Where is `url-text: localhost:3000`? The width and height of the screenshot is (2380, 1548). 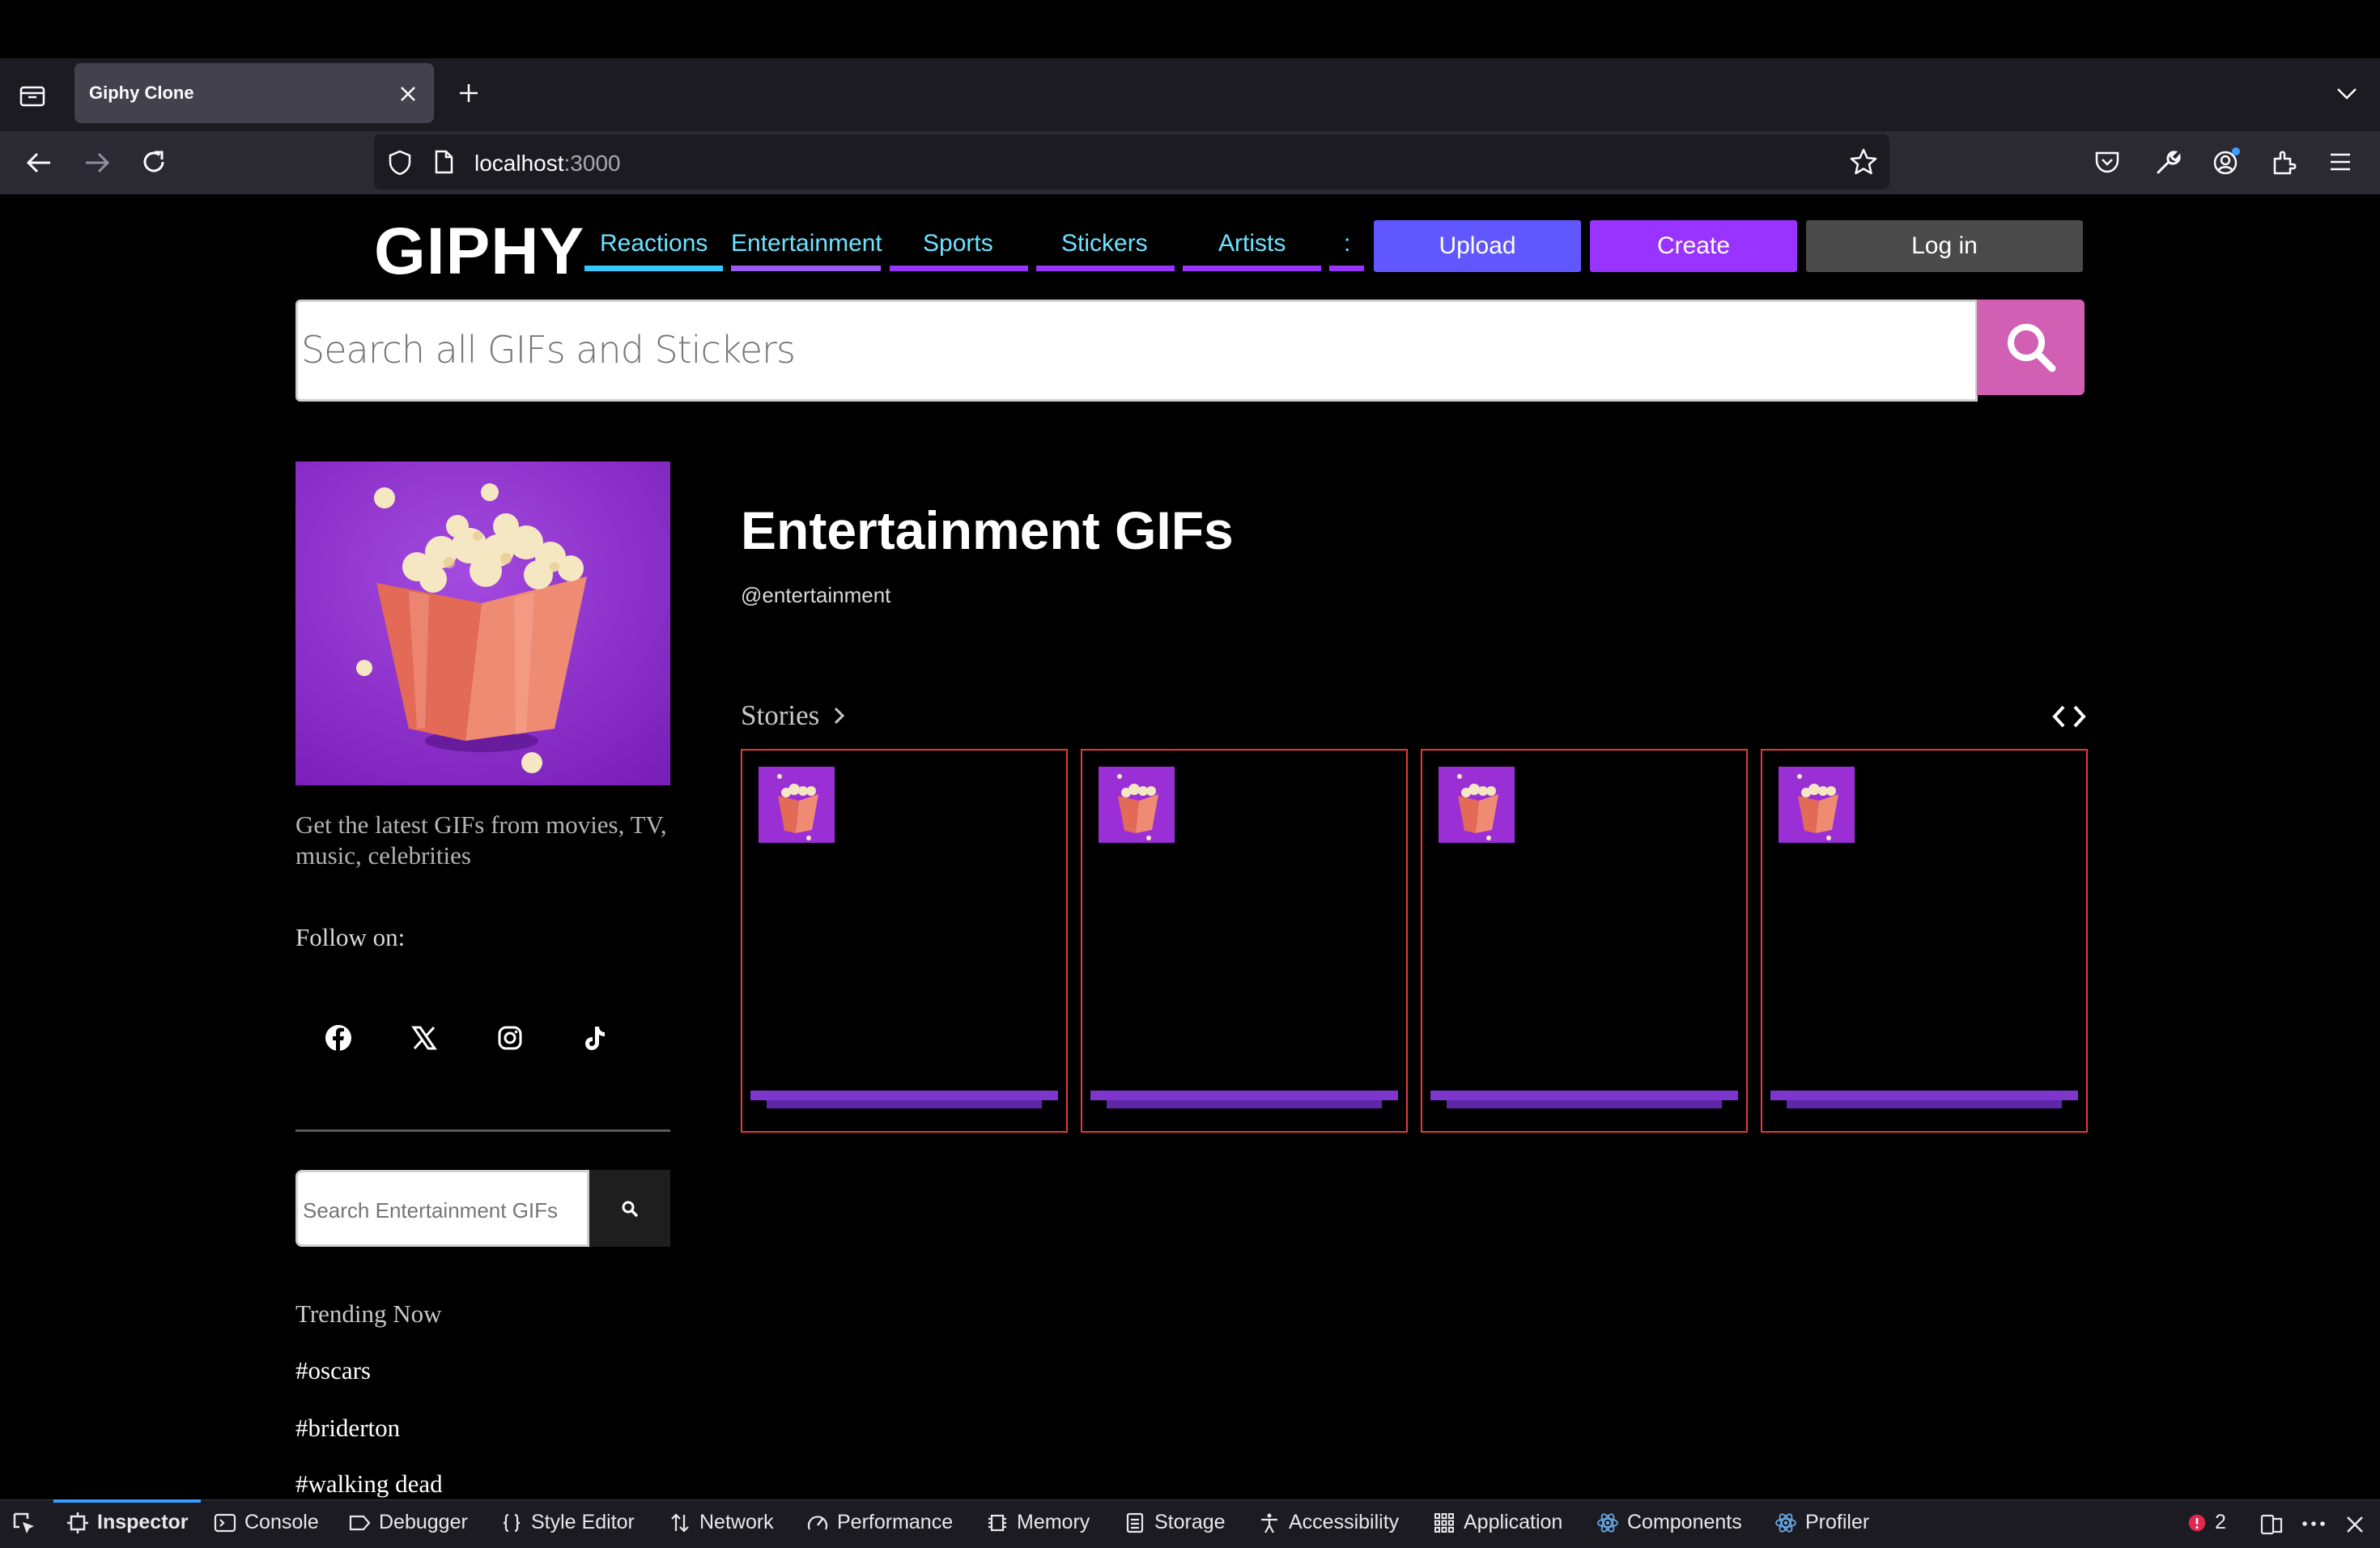 url-text: localhost:3000 is located at coordinates (547, 164).